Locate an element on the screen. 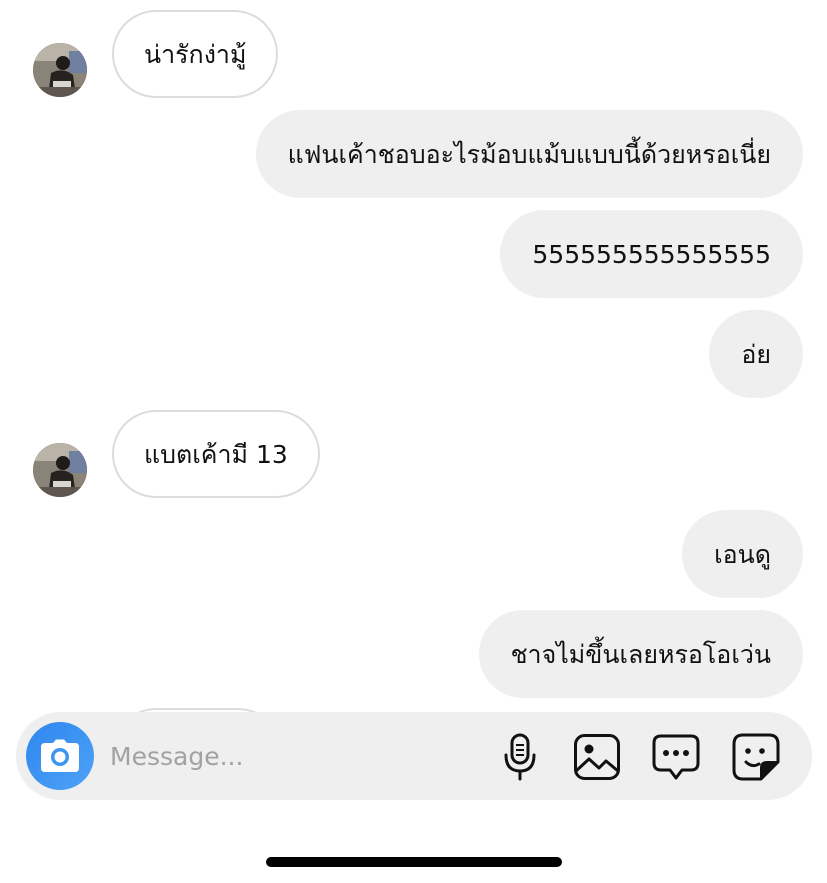 Image resolution: width=827 pixels, height=883 pixels. message-text: 555555555555555 is located at coordinates (651, 254).